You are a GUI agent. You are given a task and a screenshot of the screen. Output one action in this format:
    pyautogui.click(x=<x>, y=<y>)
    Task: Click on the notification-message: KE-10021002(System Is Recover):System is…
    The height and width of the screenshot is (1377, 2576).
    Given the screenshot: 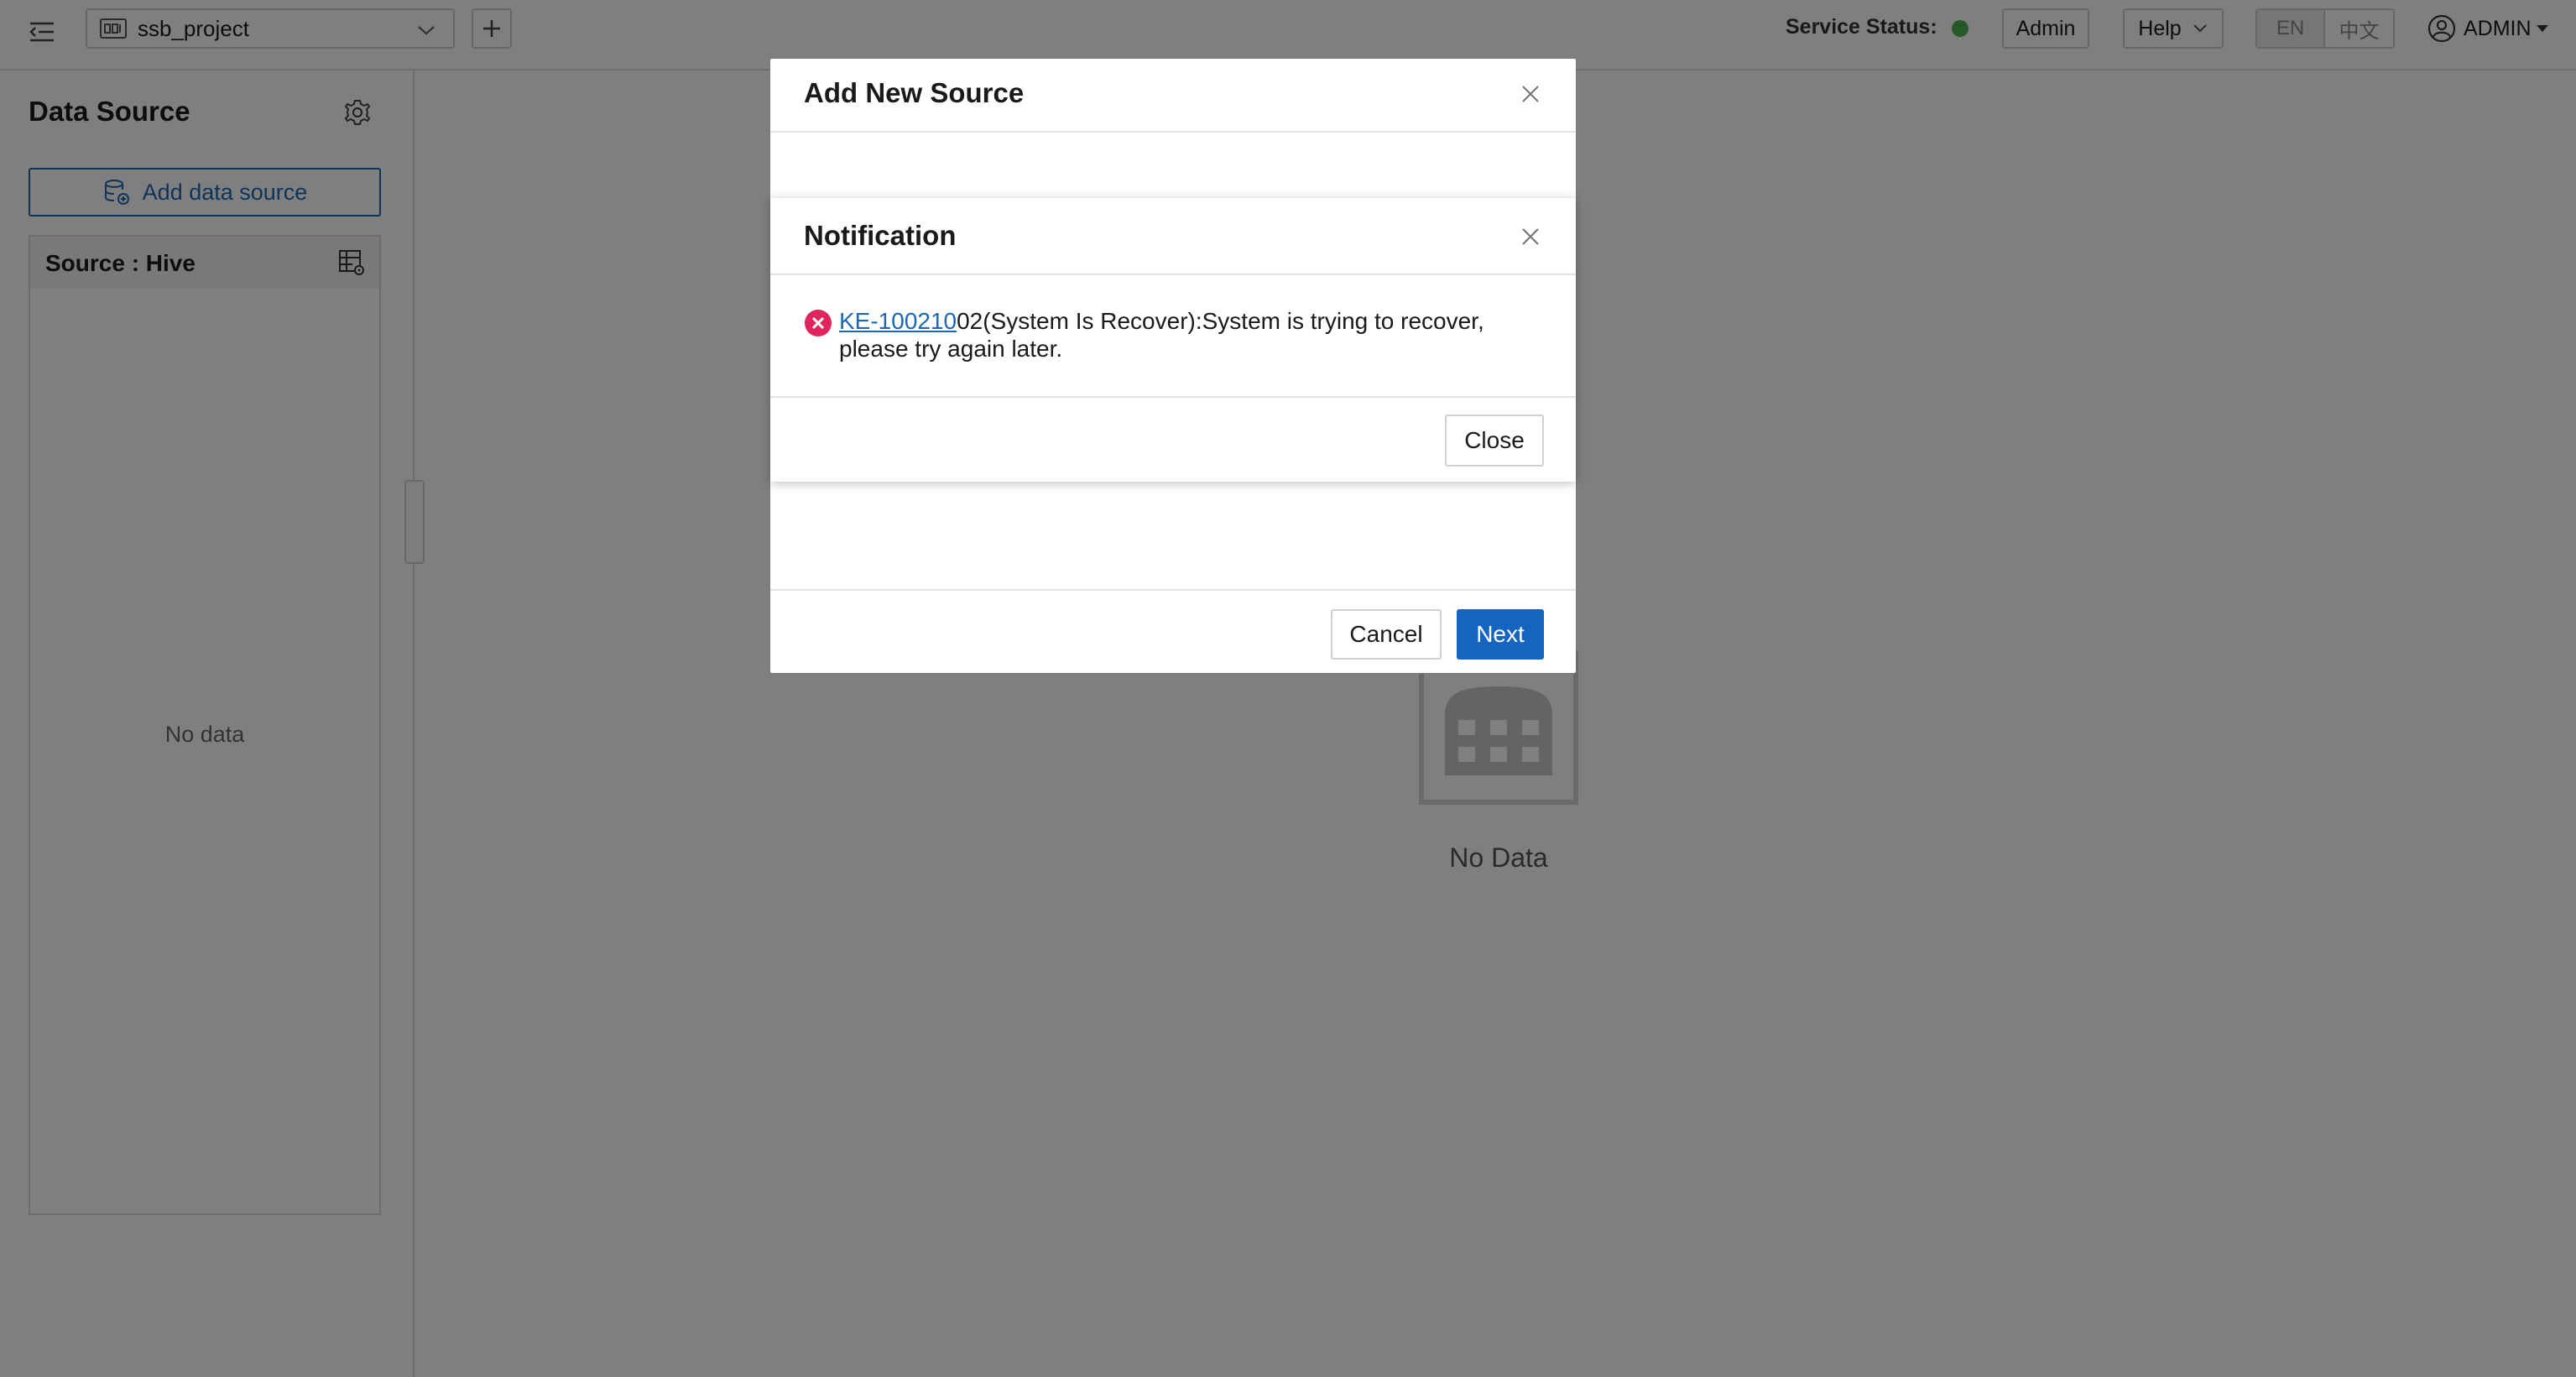 What is the action you would take?
    pyautogui.click(x=1183, y=335)
    